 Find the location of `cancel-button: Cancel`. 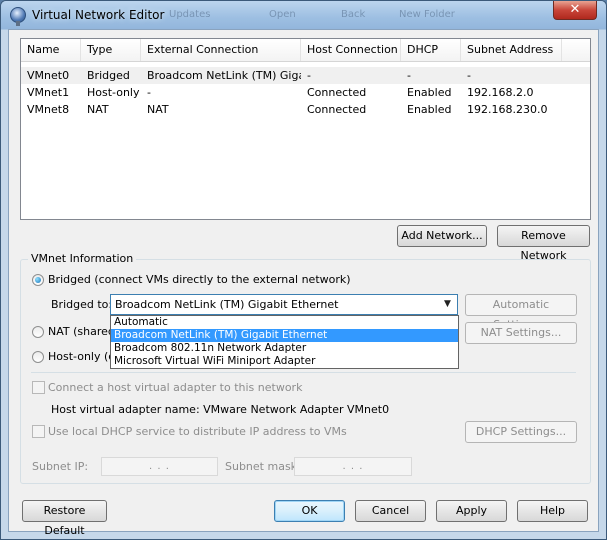

cancel-button: Cancel is located at coordinates (390, 511).